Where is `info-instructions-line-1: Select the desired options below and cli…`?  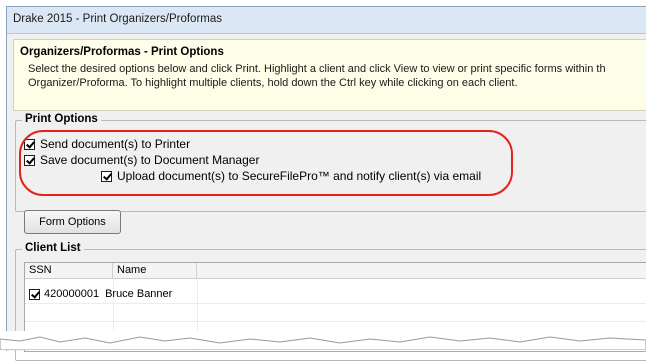
info-instructions-line-1: Select the desired options below and cli… is located at coordinates (317, 69).